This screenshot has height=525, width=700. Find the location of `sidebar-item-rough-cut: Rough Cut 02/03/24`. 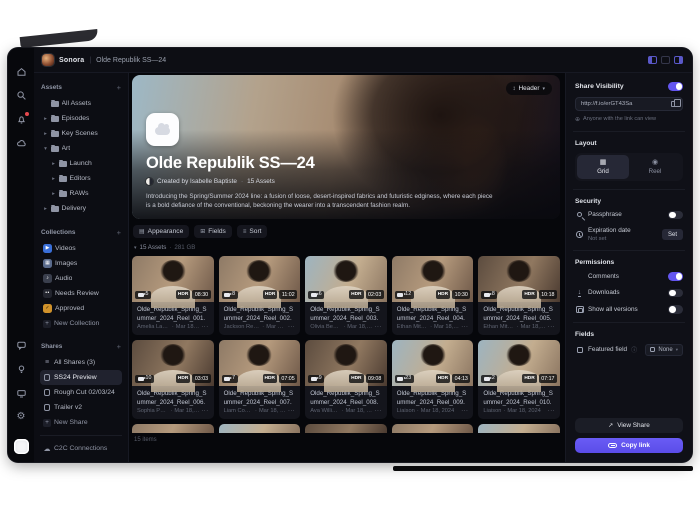

sidebar-item-rough-cut: Rough Cut 02/03/24 is located at coordinates (81, 392).